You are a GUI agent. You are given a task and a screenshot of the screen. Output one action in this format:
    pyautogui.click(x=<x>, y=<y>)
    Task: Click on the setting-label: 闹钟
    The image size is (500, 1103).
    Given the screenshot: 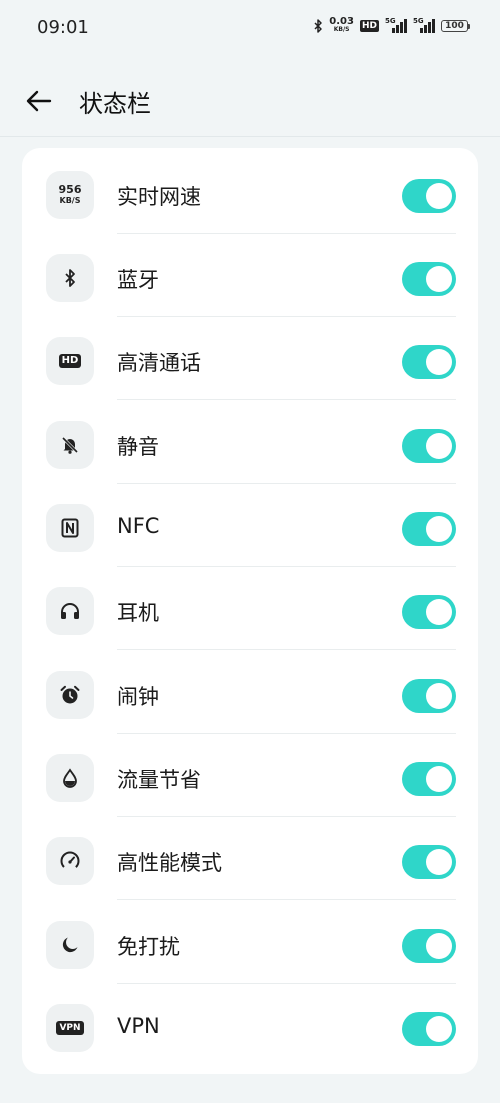 What is the action you would take?
    pyautogui.click(x=138, y=697)
    